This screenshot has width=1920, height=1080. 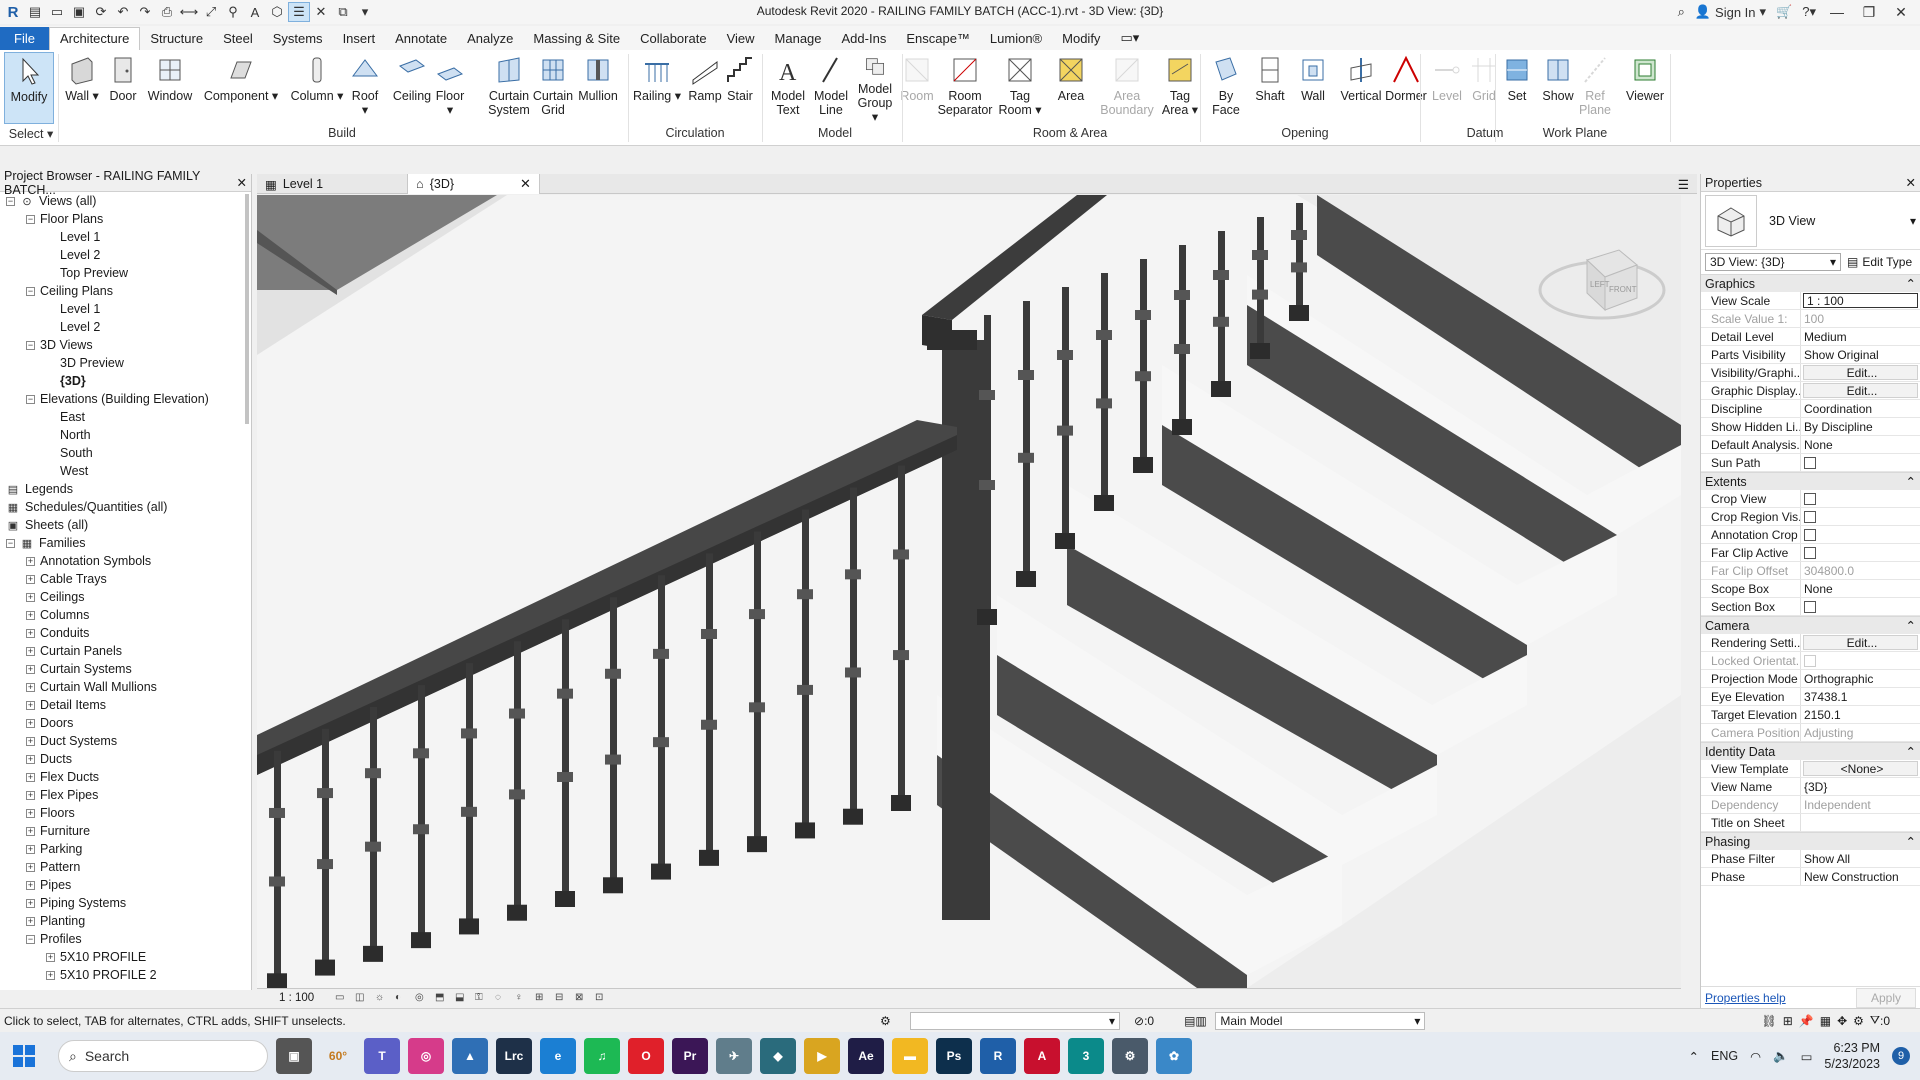 I want to click on tab-view: View, so click(x=741, y=39).